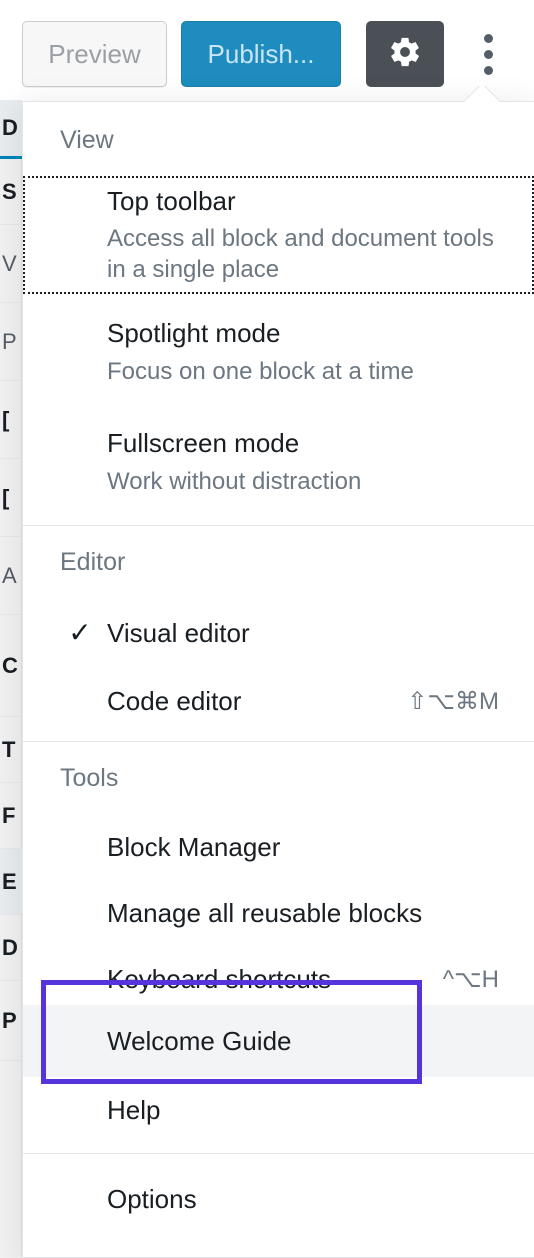 The width and height of the screenshot is (534, 1258). What do you see at coordinates (174, 700) in the screenshot?
I see `menu-item-title: Code editor` at bounding box center [174, 700].